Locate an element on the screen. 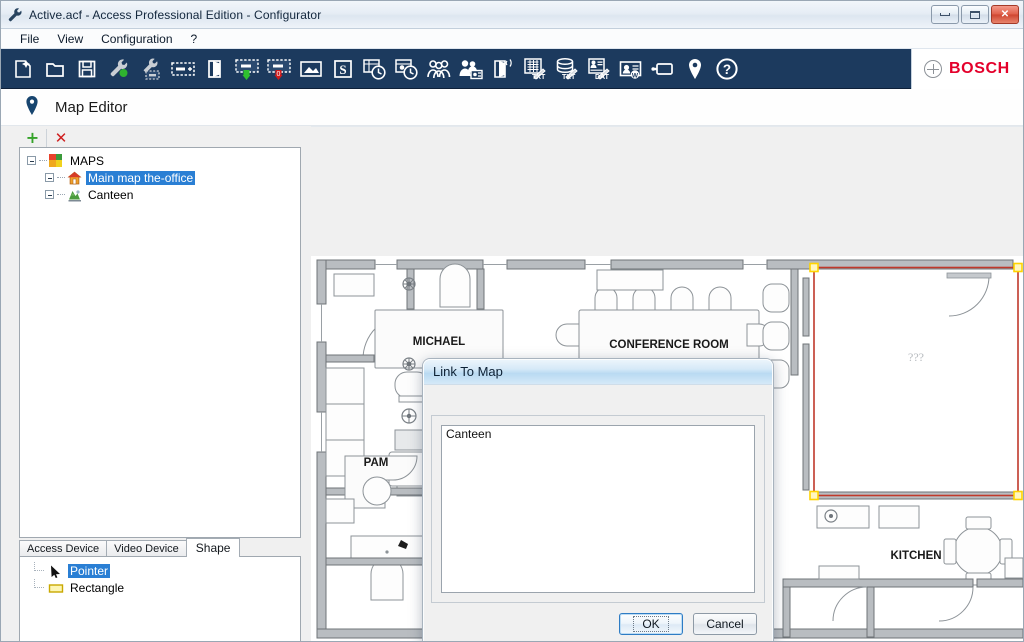  card-red-arrow-icon: 0 is located at coordinates (279, 69).